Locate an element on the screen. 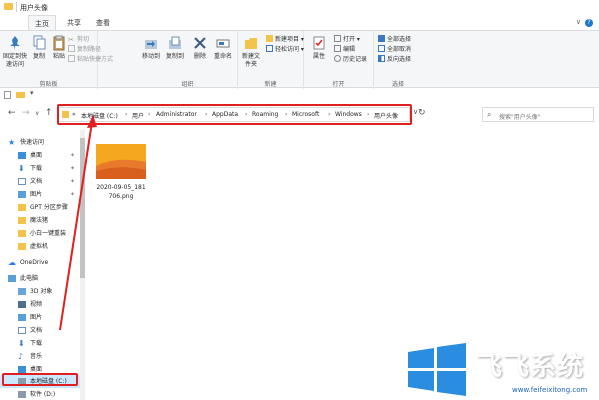  new-item-button: 新建项目 ▾ is located at coordinates (285, 39).